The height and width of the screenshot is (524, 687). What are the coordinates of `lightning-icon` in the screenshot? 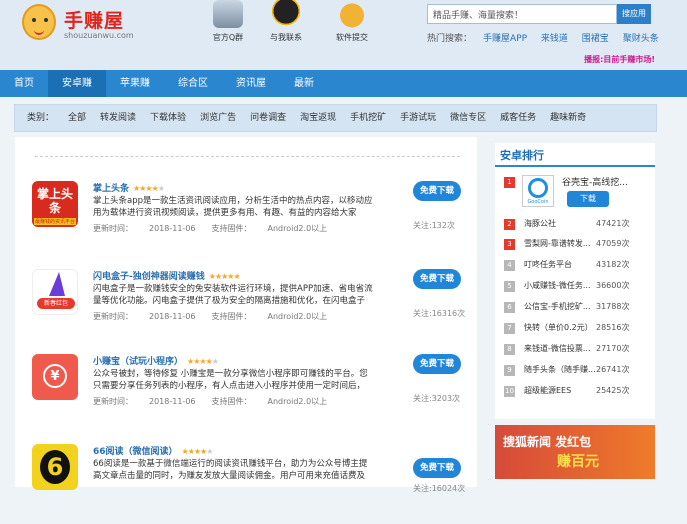 It's located at (57, 284).